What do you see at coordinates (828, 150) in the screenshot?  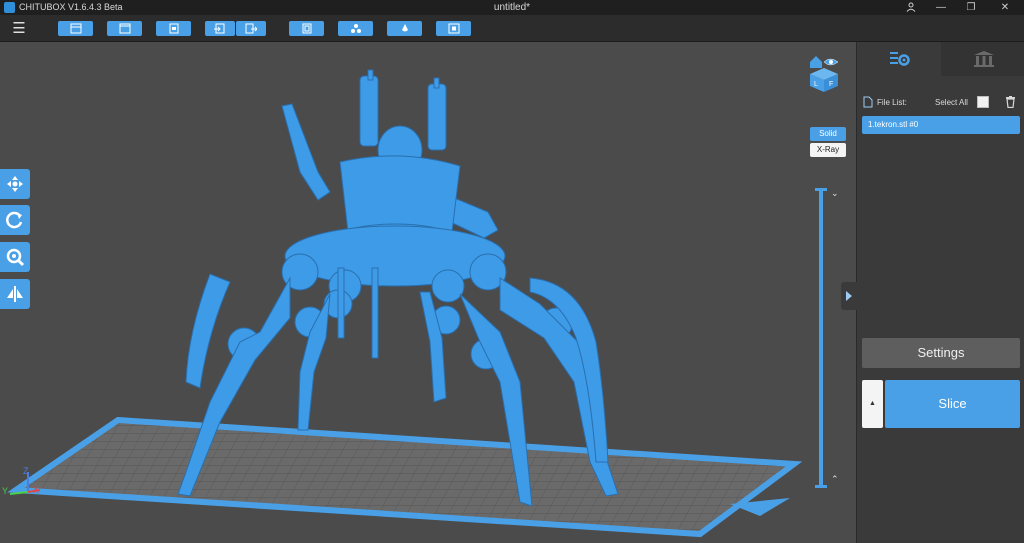 I see `xray-view-button: X-Ray` at bounding box center [828, 150].